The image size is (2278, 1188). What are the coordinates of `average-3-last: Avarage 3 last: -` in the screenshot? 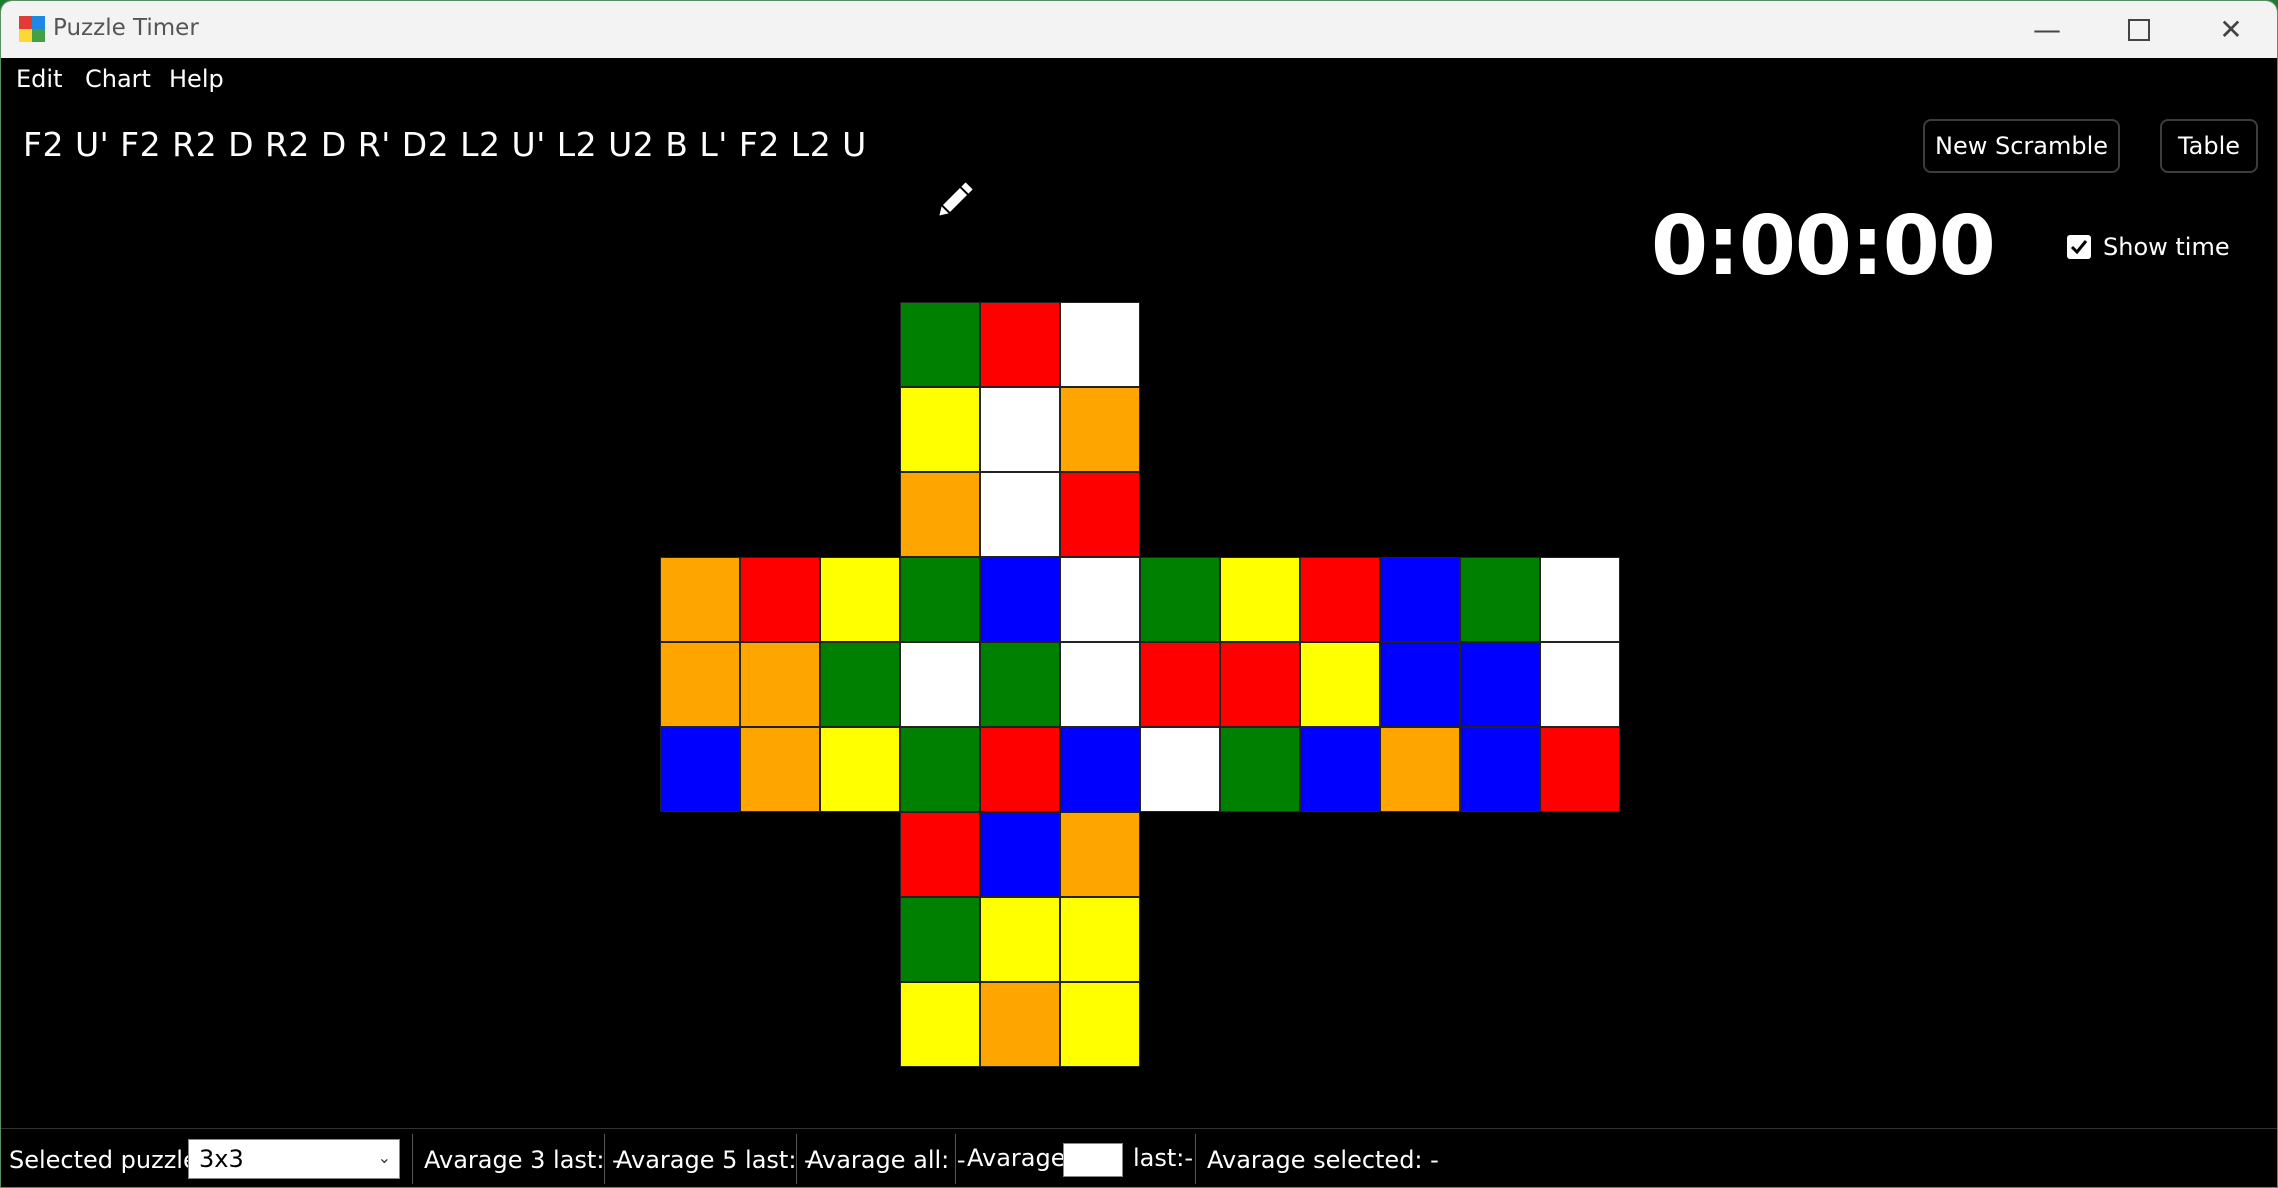 It's located at (522, 1160).